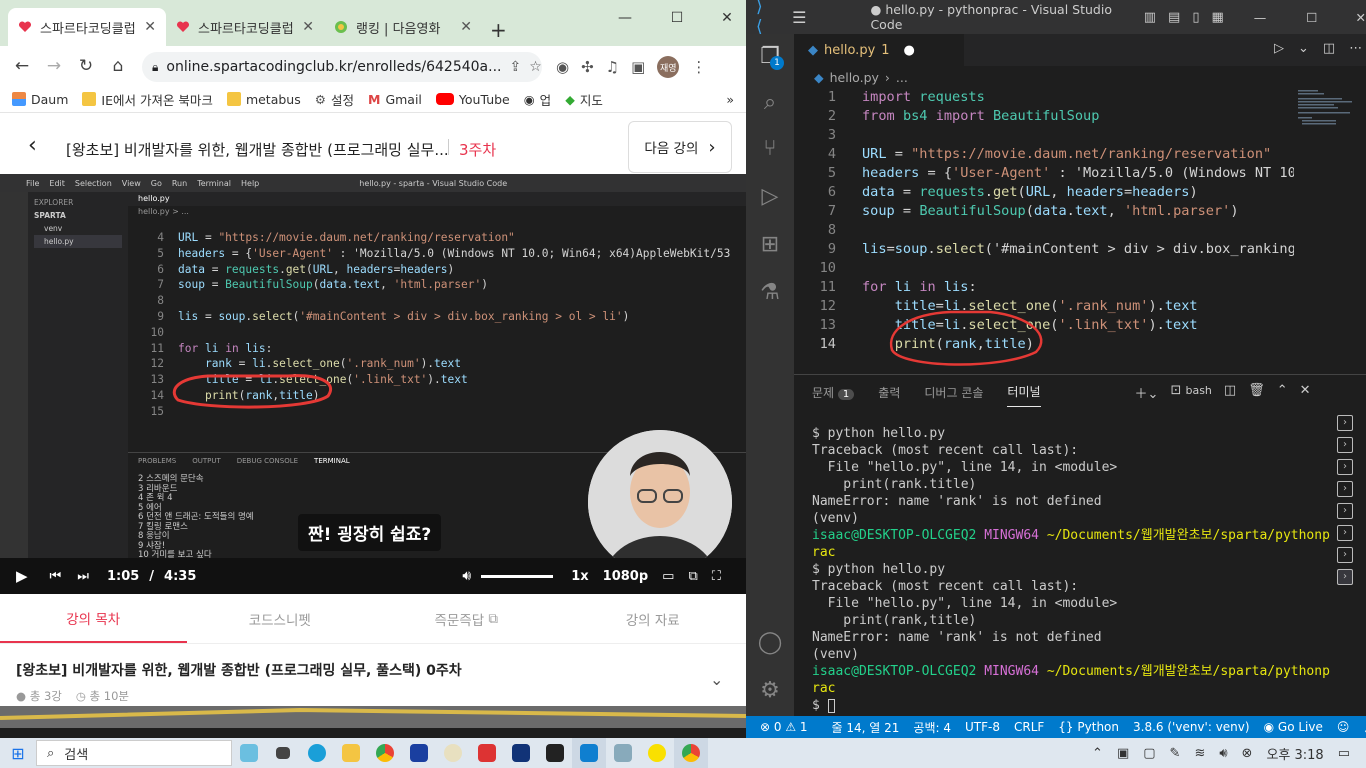 The image size is (1366, 768). What do you see at coordinates (1279, 48) in the screenshot?
I see `run-icon: ▷` at bounding box center [1279, 48].